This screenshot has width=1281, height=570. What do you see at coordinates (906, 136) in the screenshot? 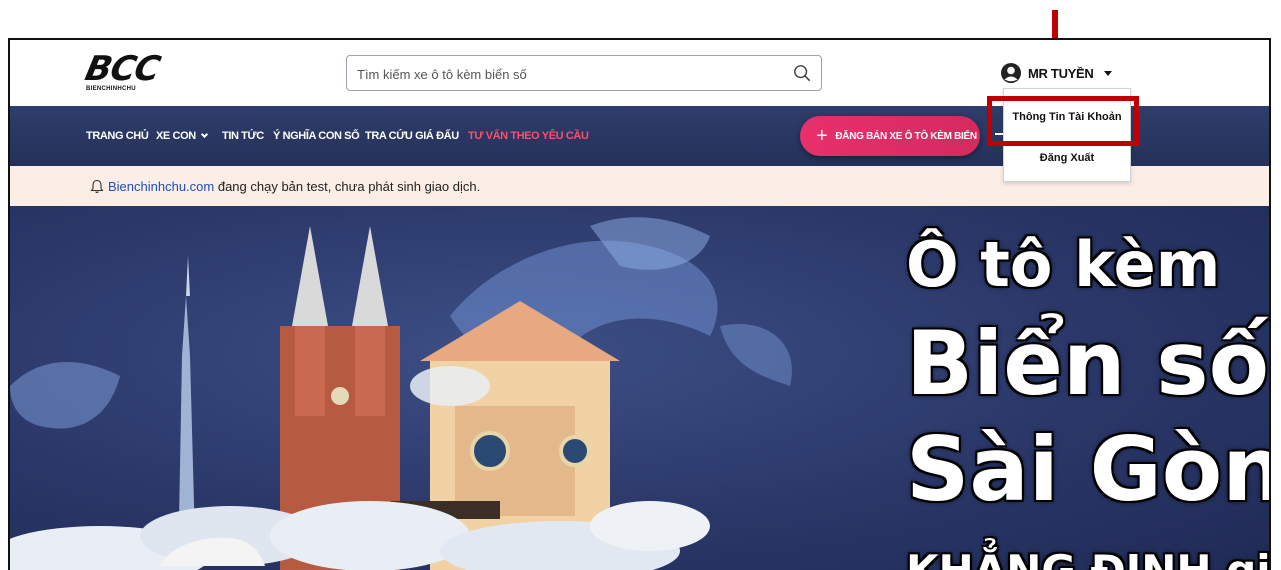
I see `post-car-button-label: ĐĂNG BÁN XE Ô TÔ KÈM BIỂN` at bounding box center [906, 136].